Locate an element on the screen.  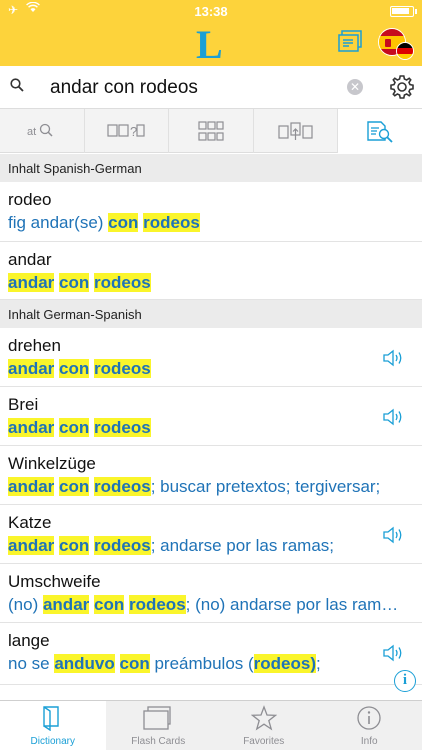
search-icon is located at coordinates (17, 85).